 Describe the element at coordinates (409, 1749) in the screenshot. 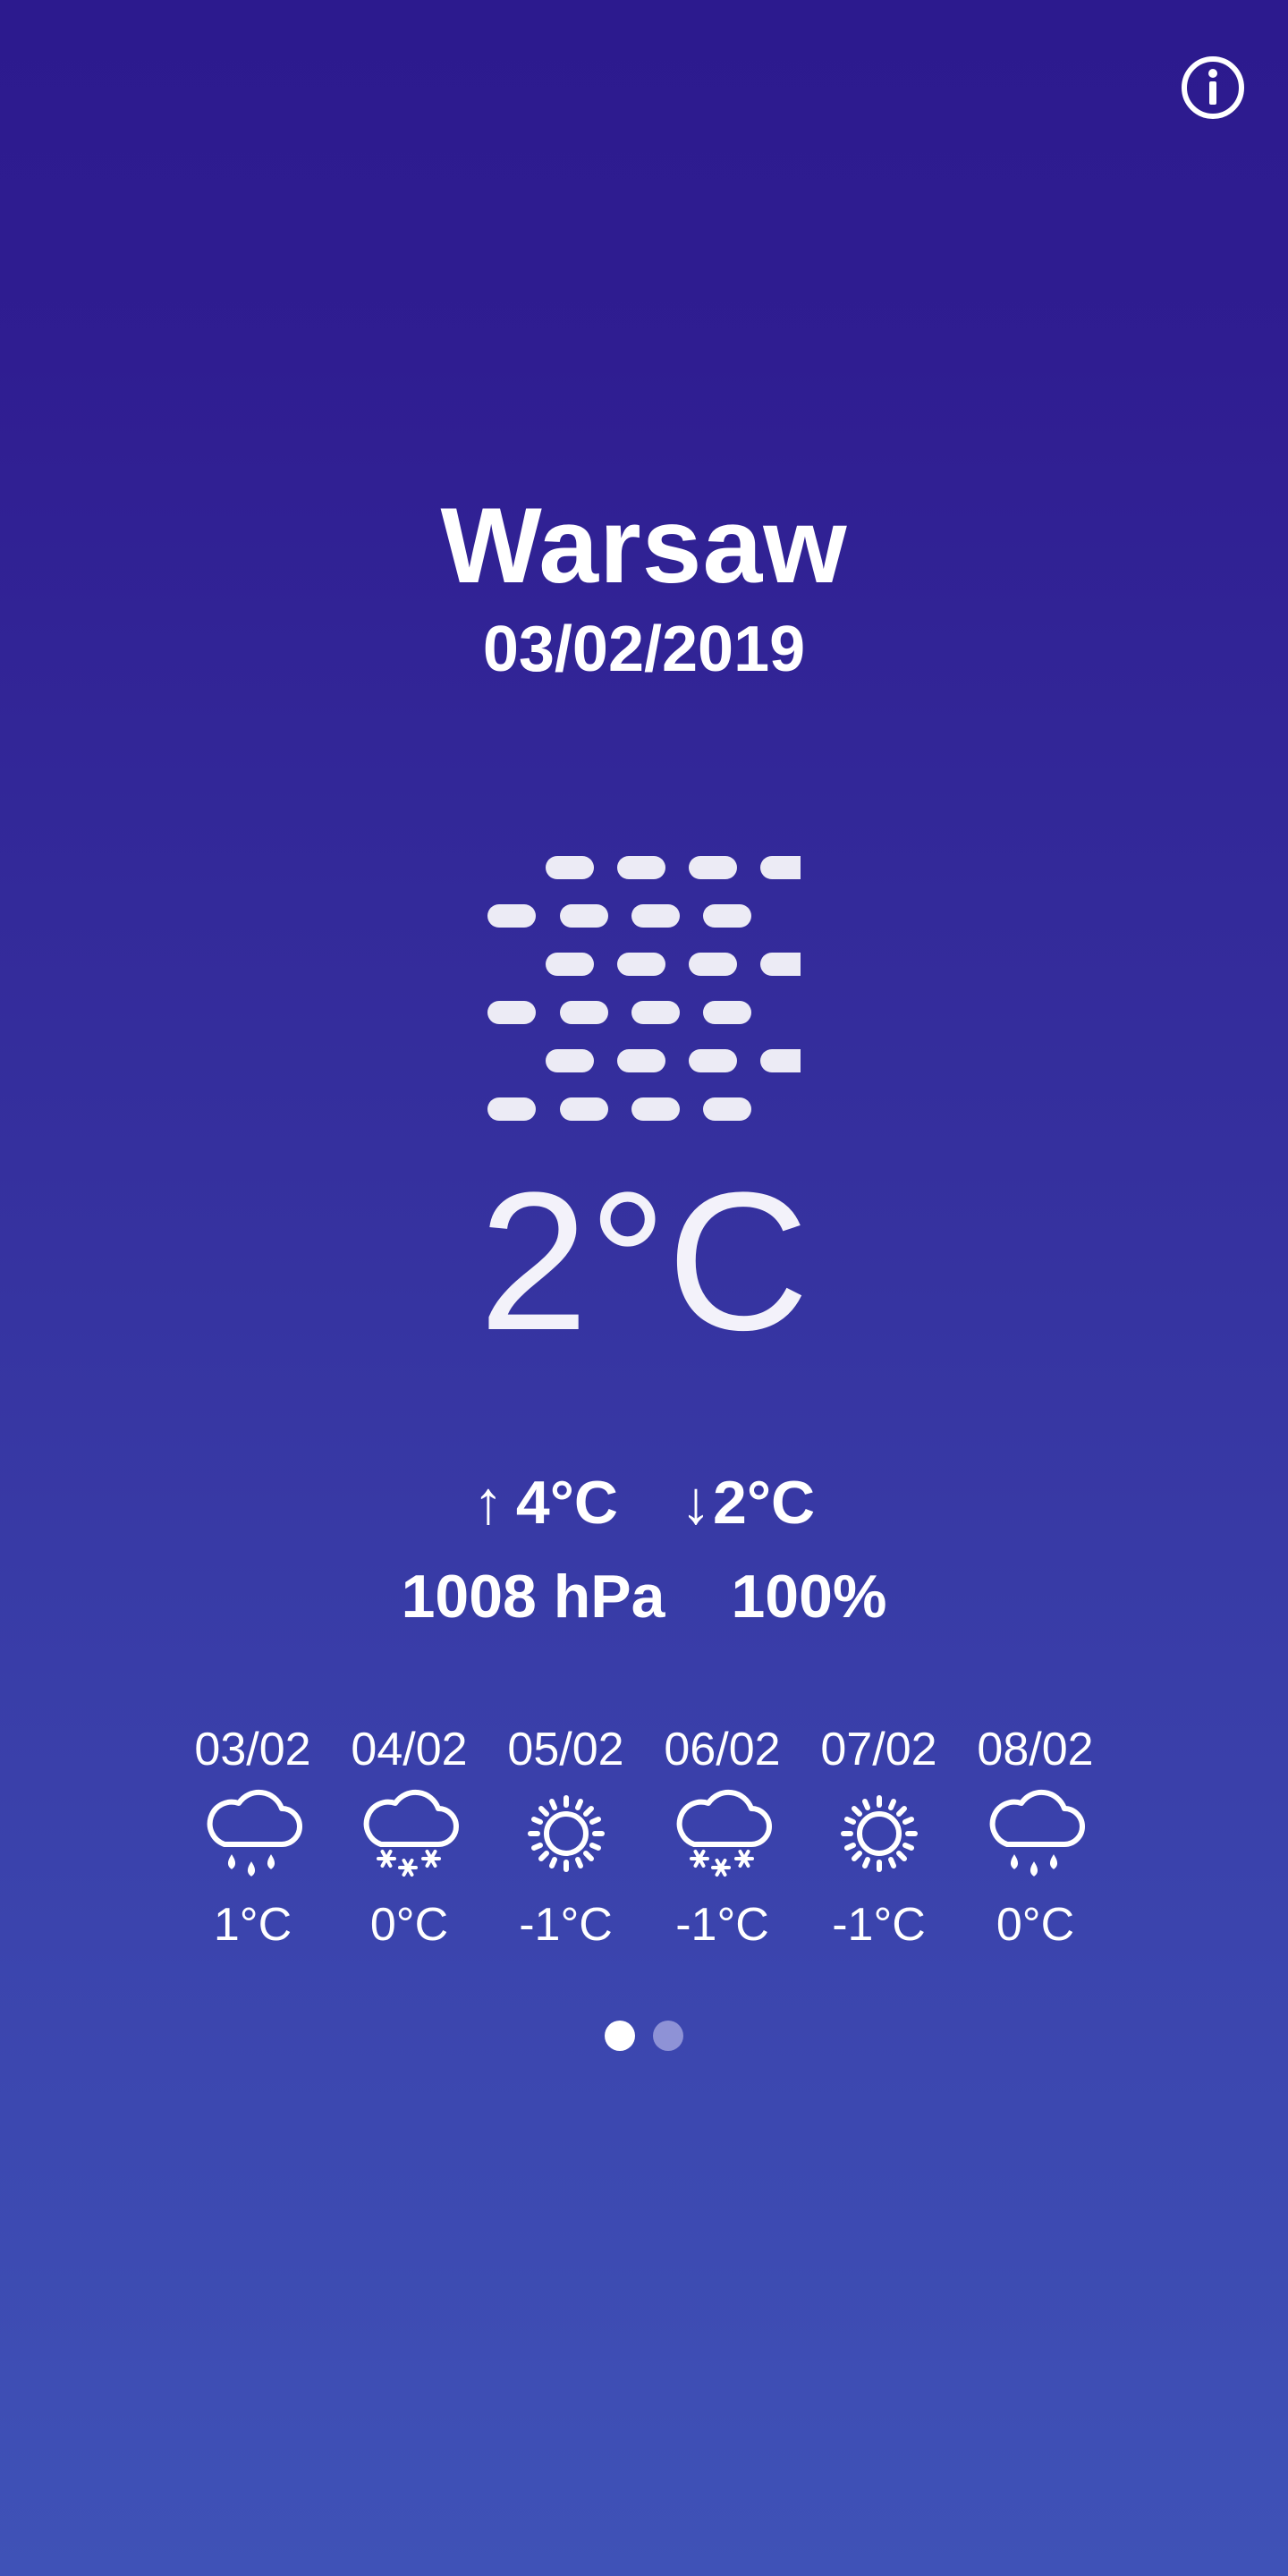

I see `forecast-date: 04/02` at that location.